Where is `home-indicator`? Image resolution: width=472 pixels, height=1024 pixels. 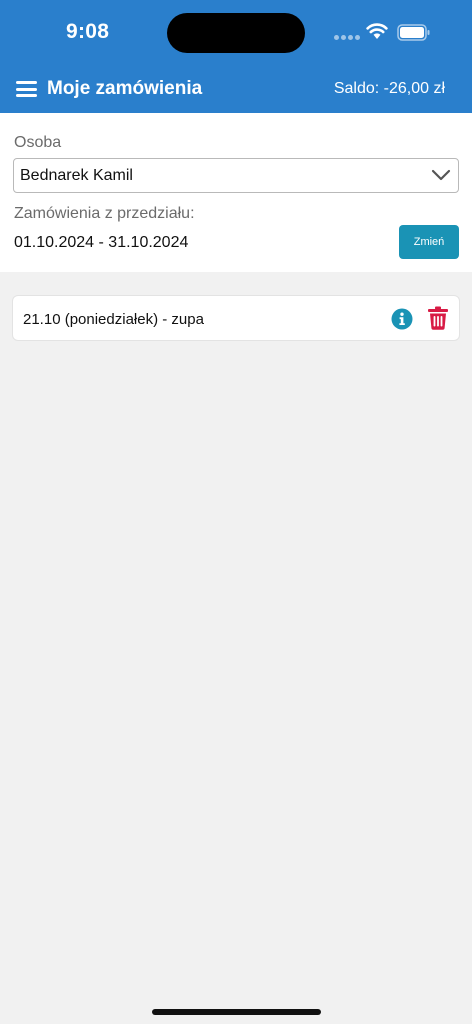 home-indicator is located at coordinates (236, 1012).